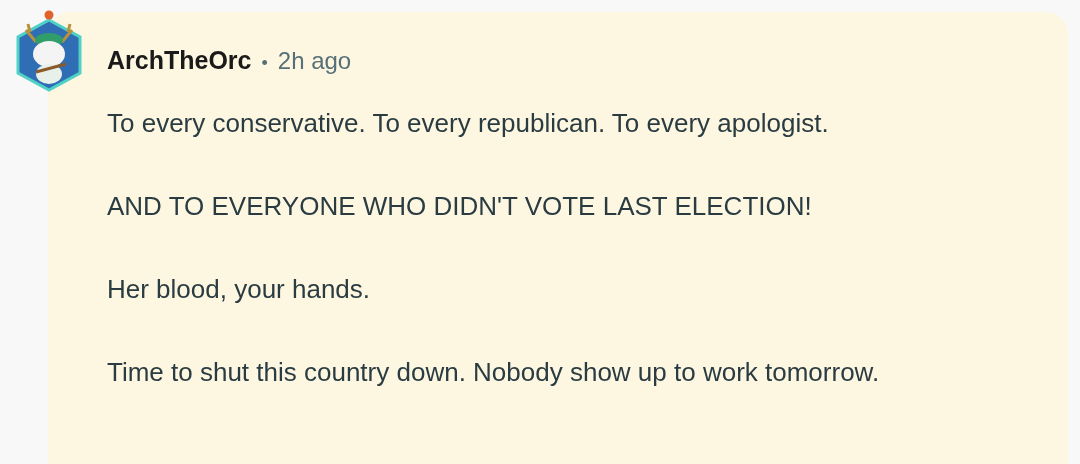  I want to click on comment-paragraph: AND TO EVERYONE WHO DIDN'T VOTE LAST ELECTION!, so click(460, 206).